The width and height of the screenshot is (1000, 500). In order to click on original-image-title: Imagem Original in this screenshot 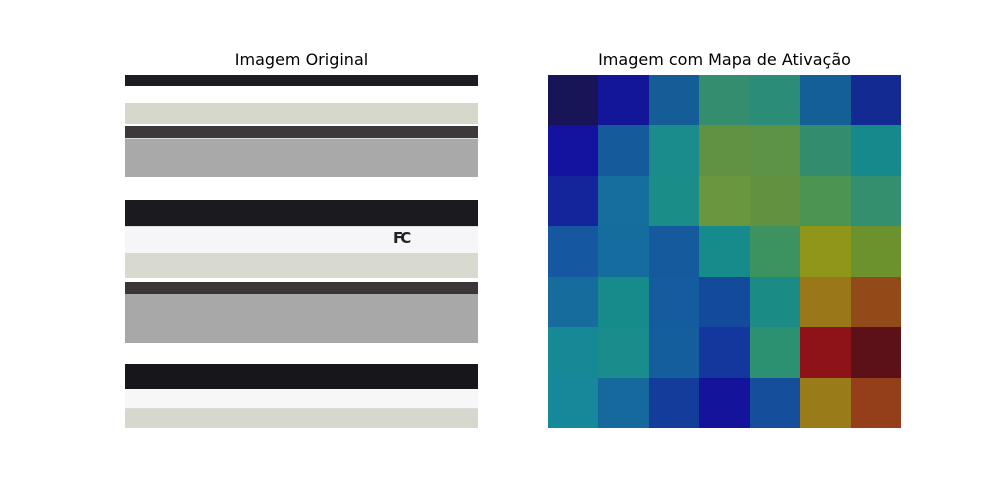, I will do `click(301, 59)`.